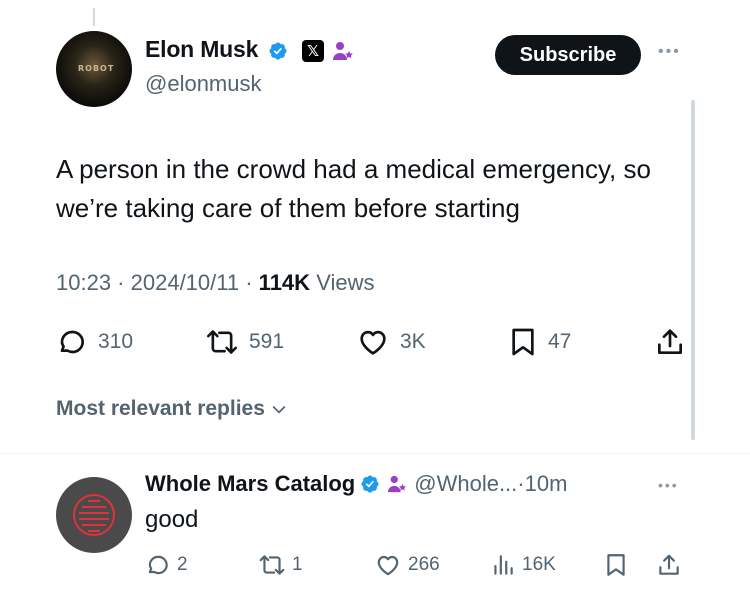 This screenshot has height=600, width=750. What do you see at coordinates (546, 484) in the screenshot?
I see `reply-time: 10m` at bounding box center [546, 484].